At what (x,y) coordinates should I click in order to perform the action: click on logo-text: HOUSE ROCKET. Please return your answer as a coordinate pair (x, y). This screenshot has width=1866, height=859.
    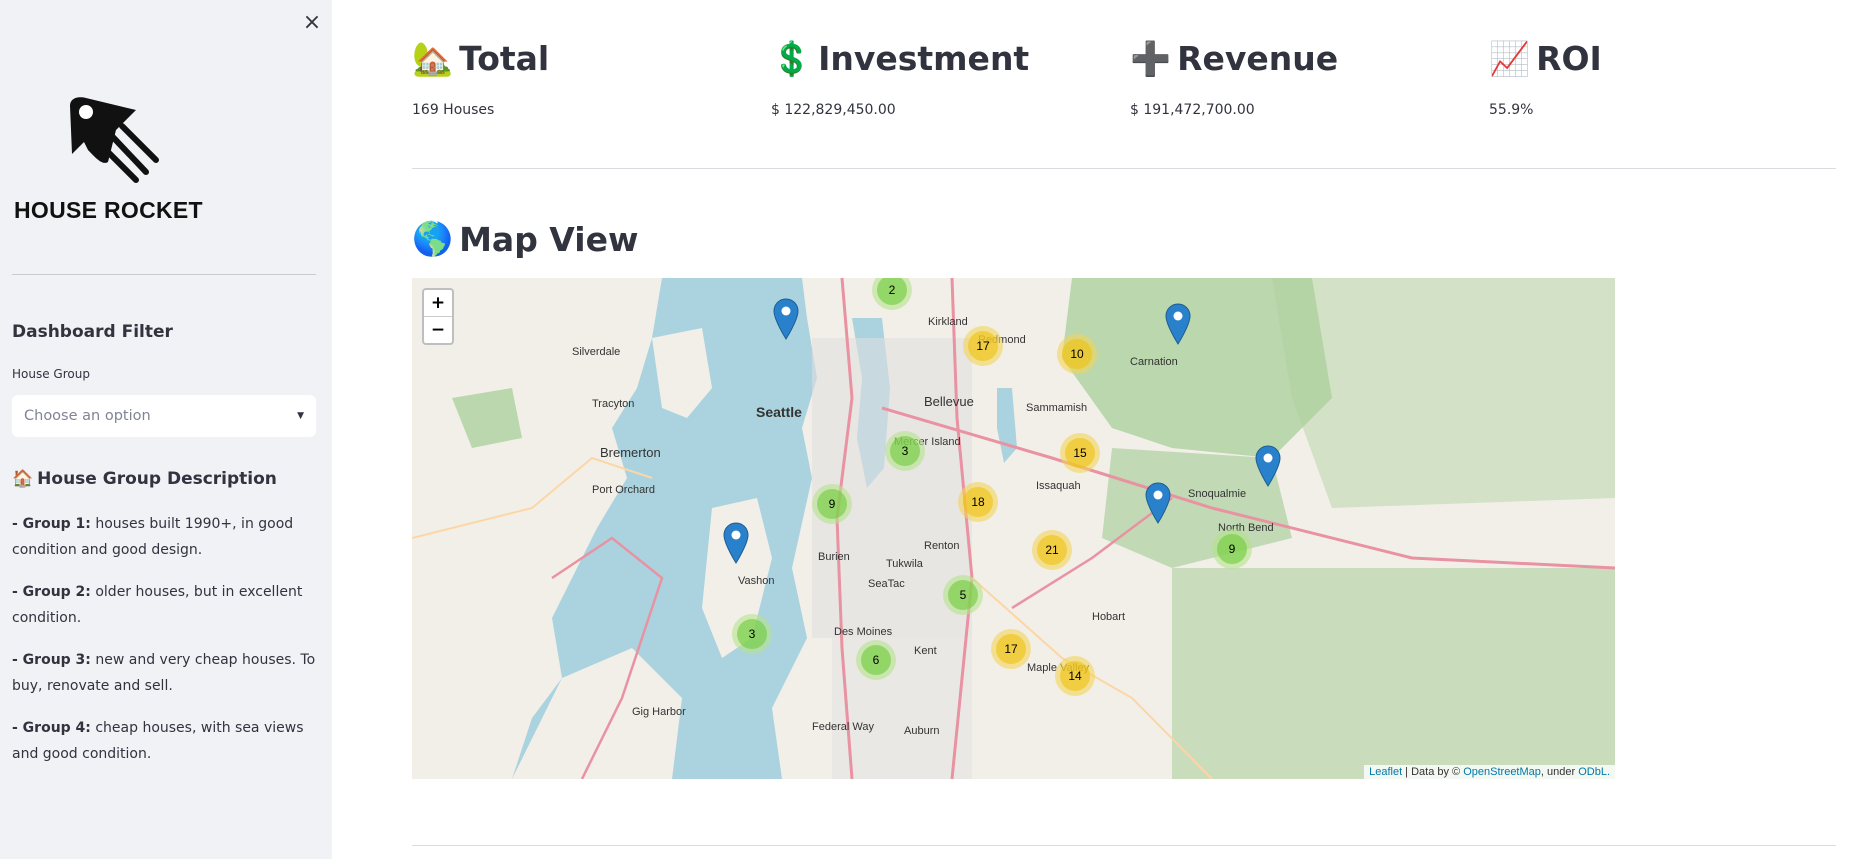
    Looking at the image, I should click on (108, 210).